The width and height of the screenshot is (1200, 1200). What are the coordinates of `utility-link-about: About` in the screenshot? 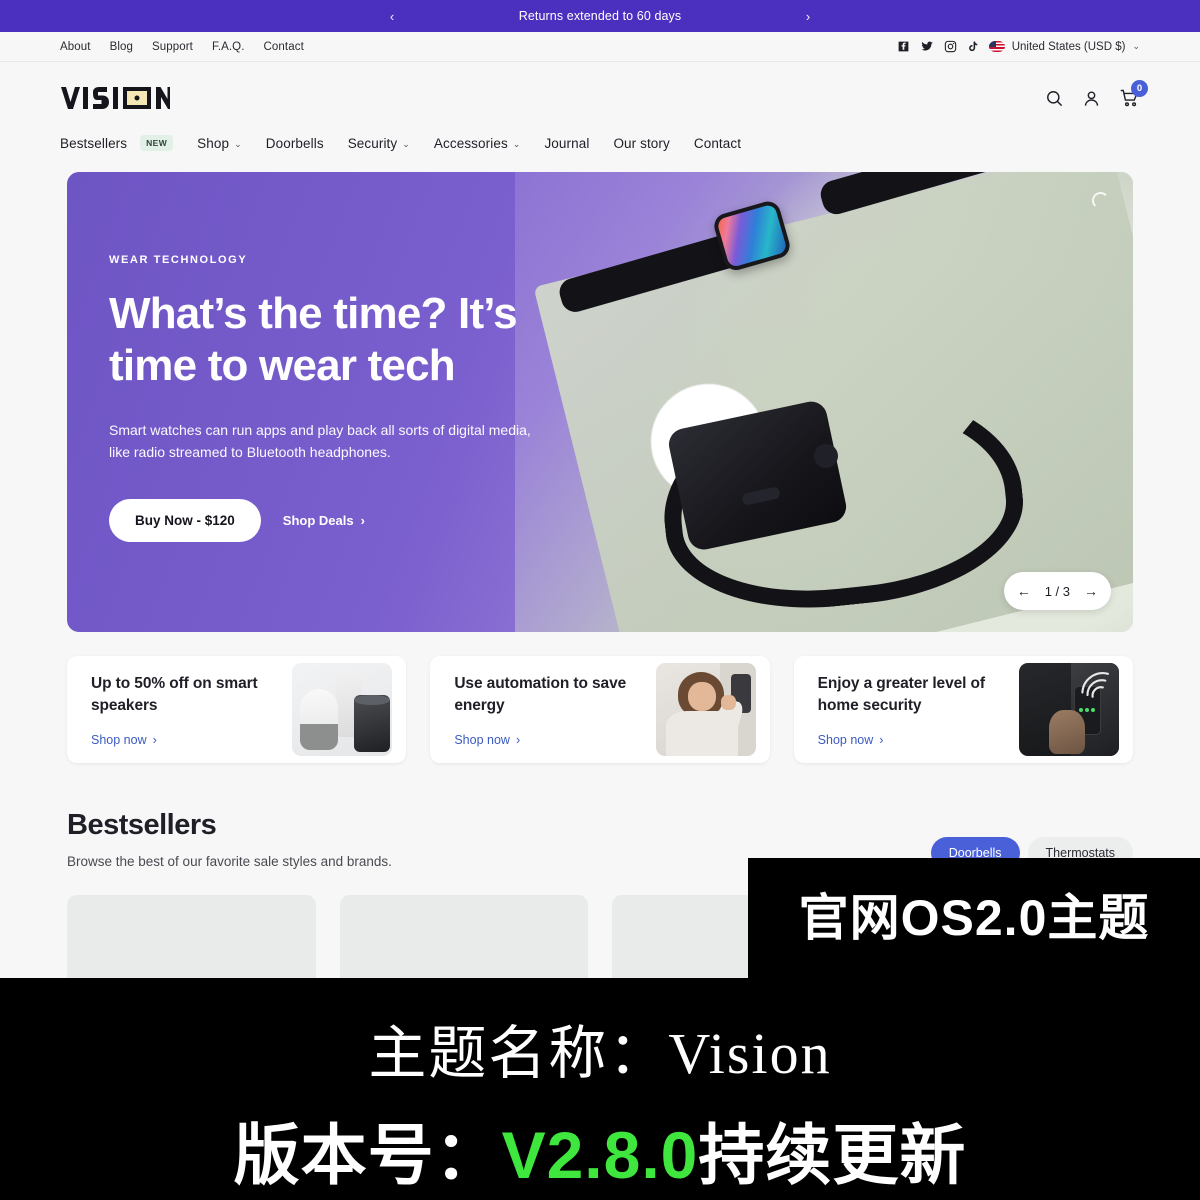 It's located at (75, 47).